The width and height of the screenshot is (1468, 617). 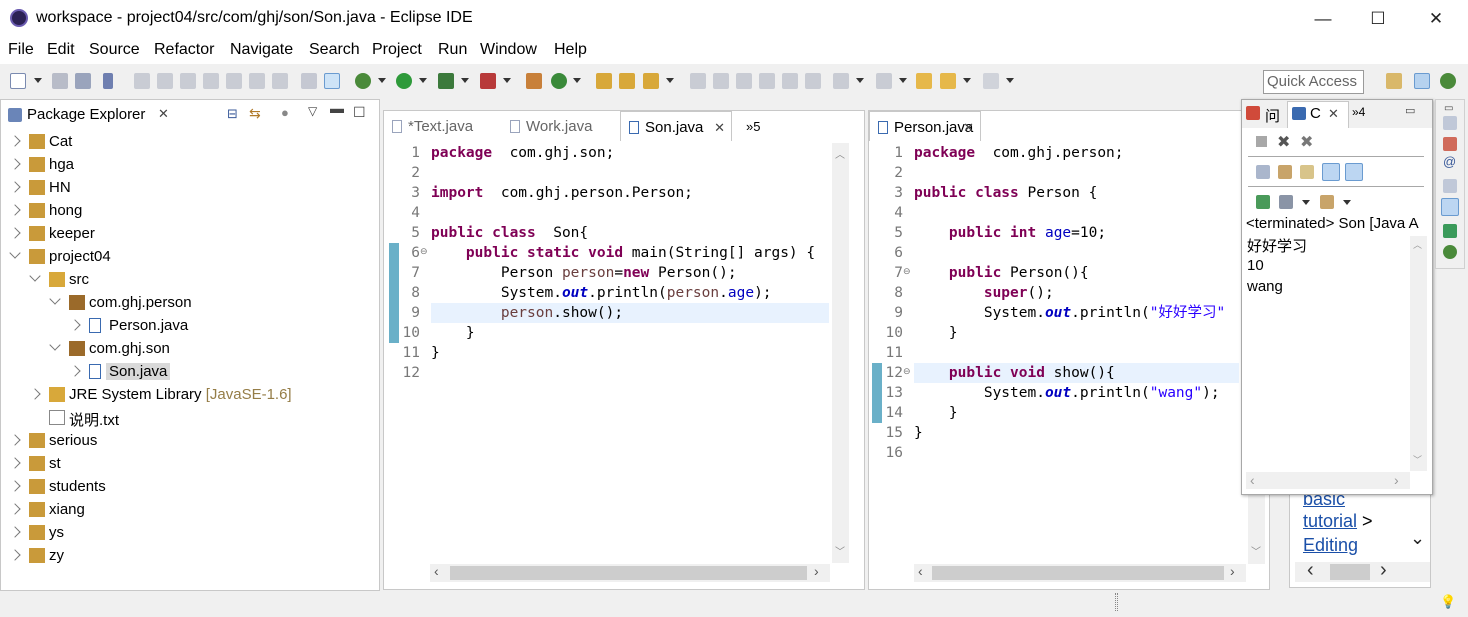 What do you see at coordinates (261, 50) in the screenshot?
I see `menu-navigate: Navigate` at bounding box center [261, 50].